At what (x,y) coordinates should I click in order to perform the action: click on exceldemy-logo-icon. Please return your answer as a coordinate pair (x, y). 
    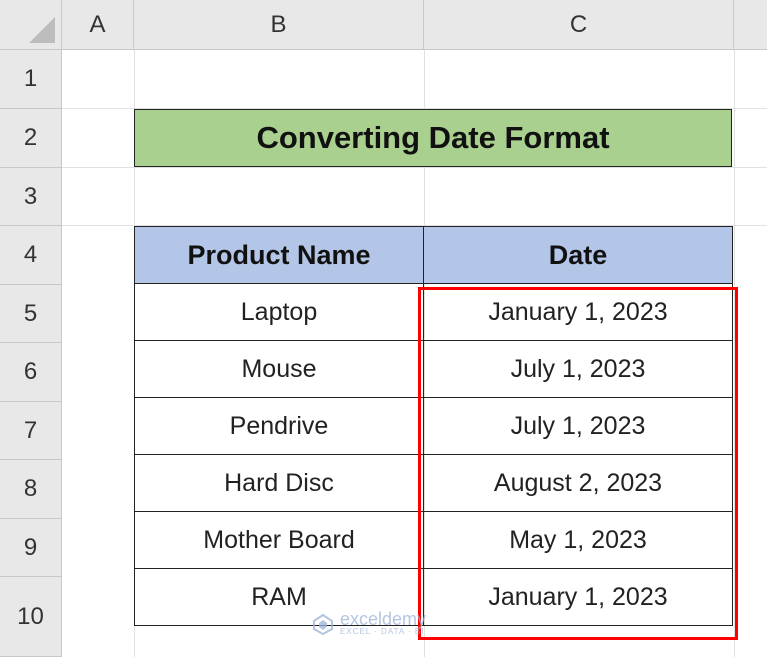
    Looking at the image, I should click on (323, 624).